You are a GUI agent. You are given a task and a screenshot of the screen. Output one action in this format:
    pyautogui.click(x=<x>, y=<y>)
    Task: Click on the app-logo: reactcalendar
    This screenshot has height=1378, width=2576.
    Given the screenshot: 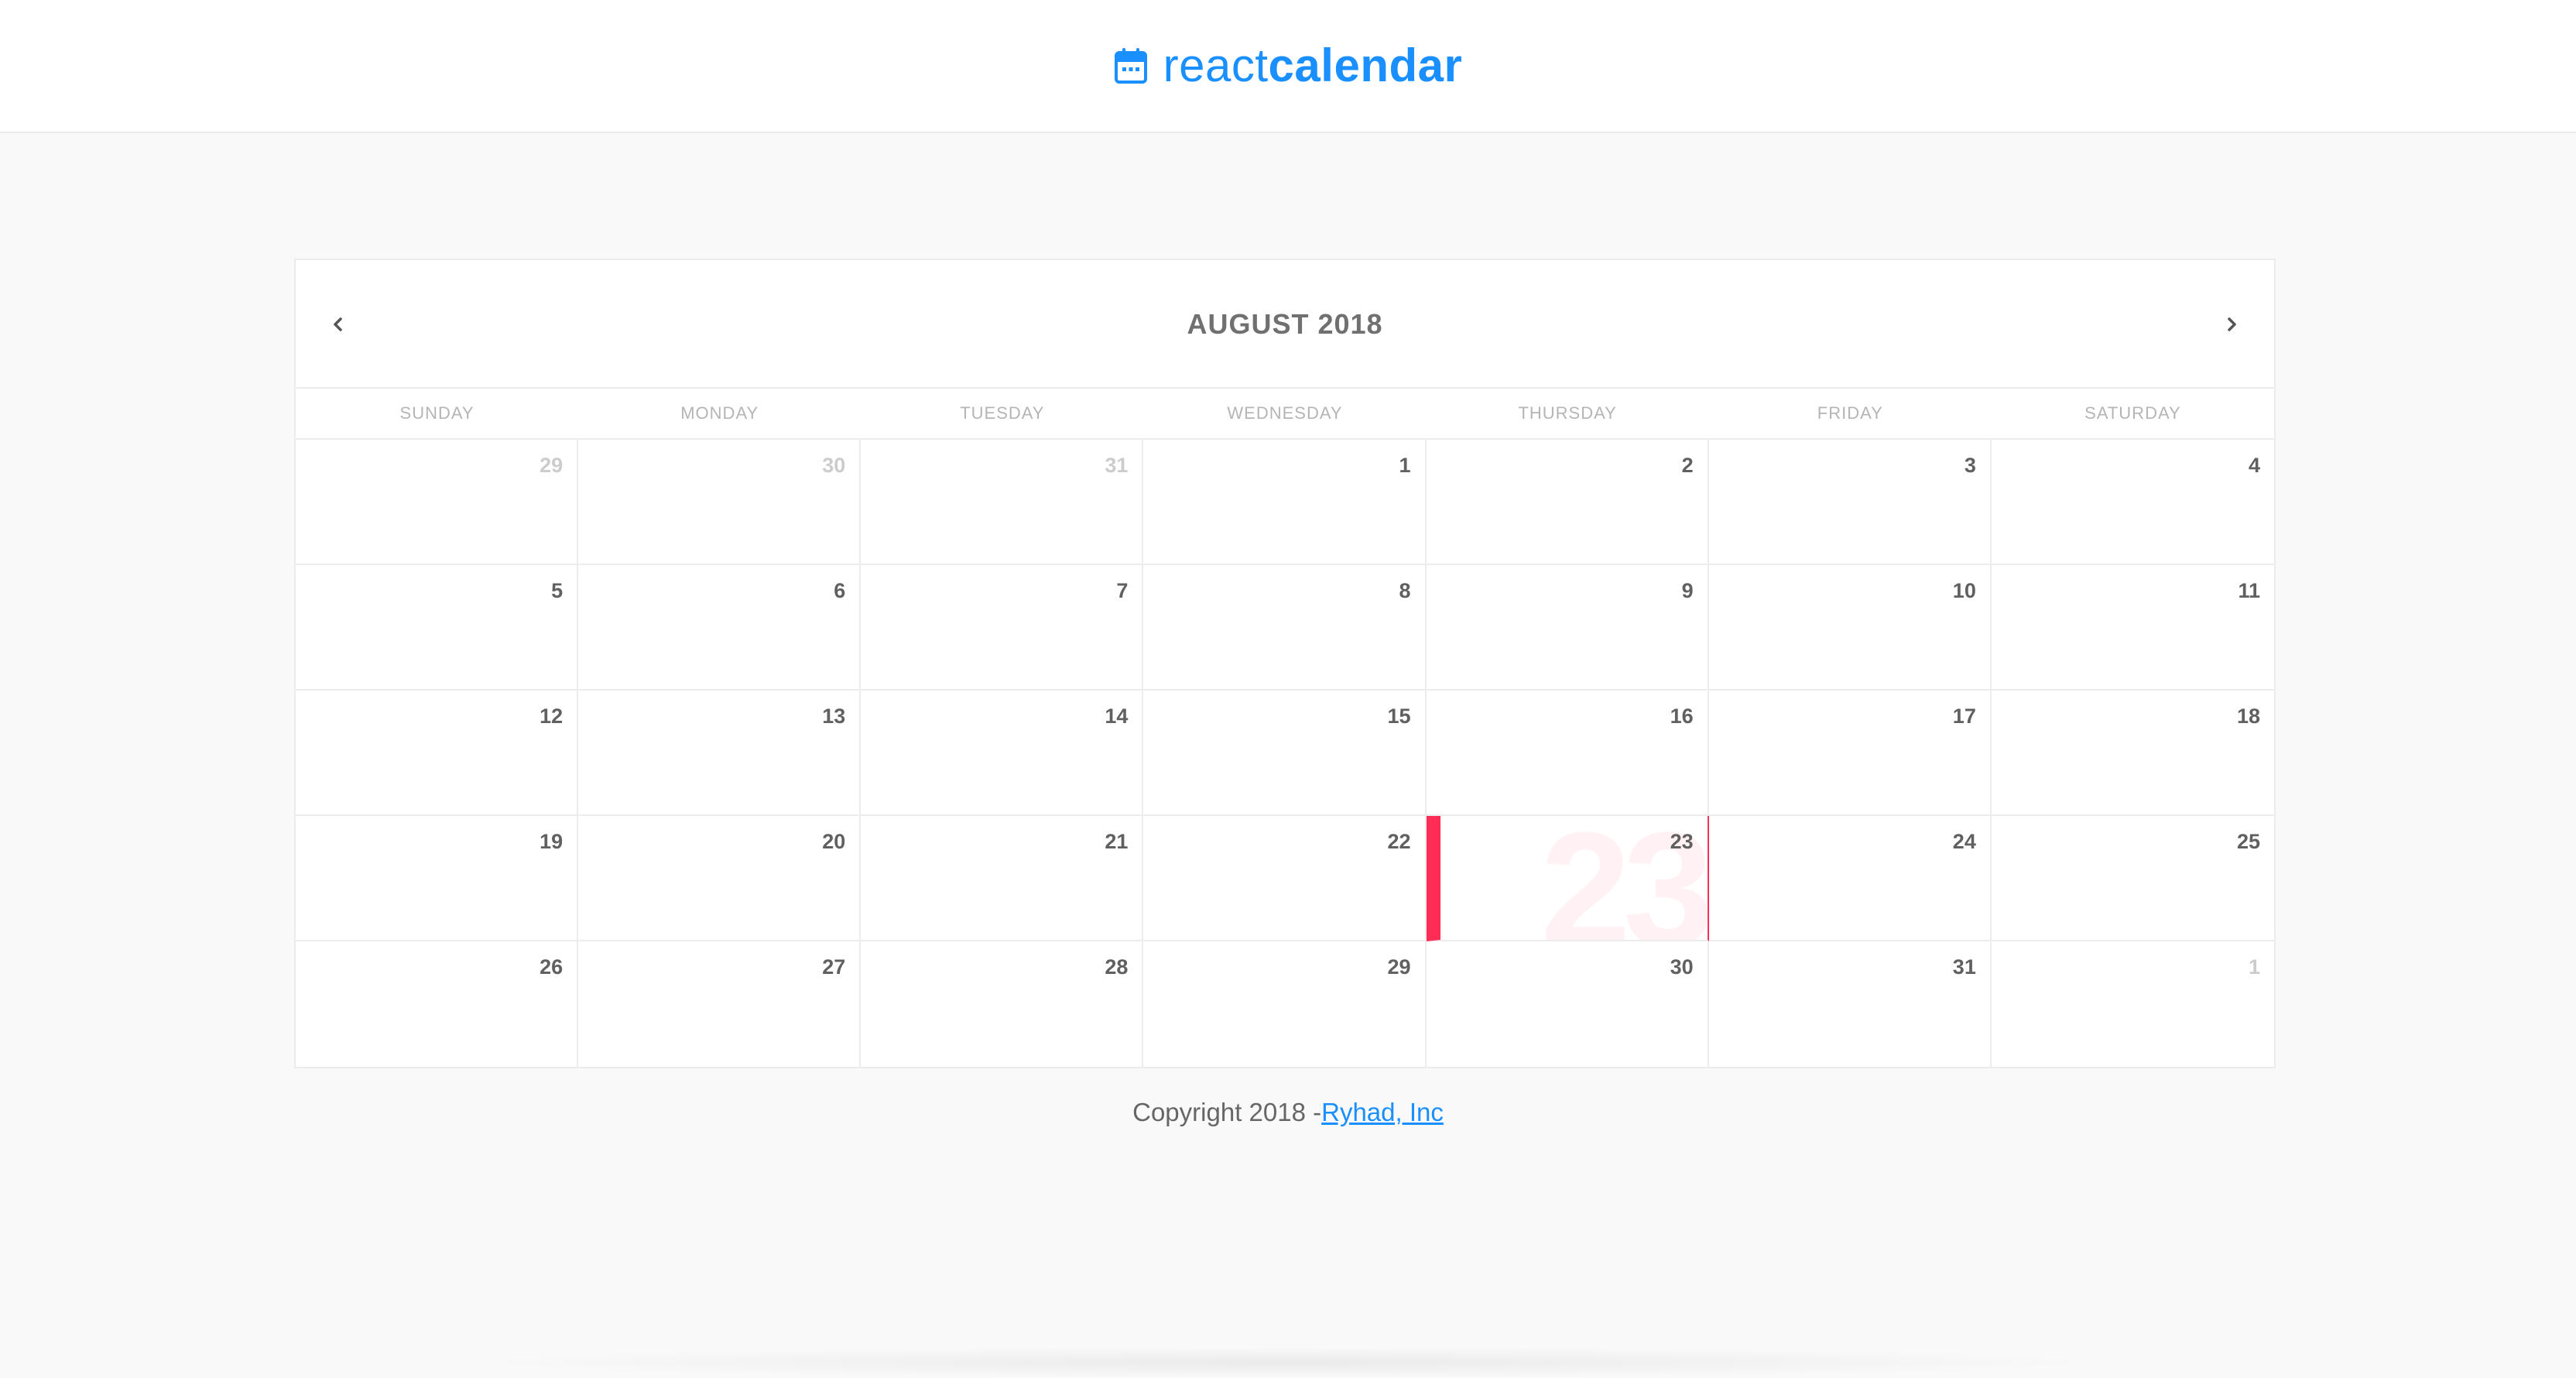 What is the action you would take?
    pyautogui.click(x=1288, y=66)
    